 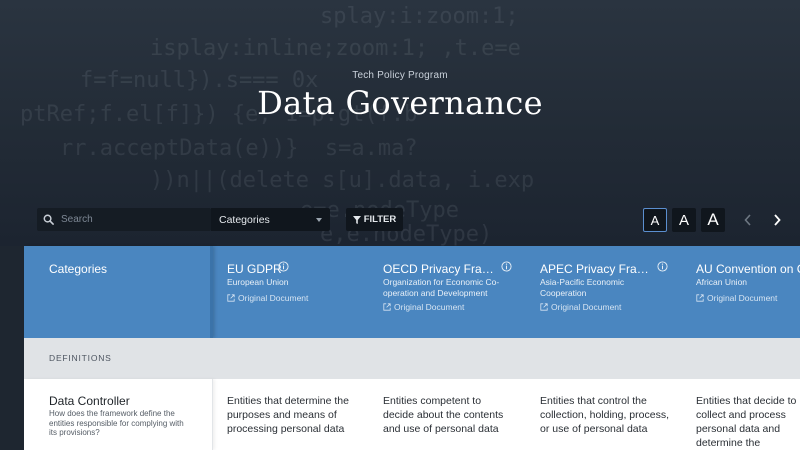 What do you see at coordinates (748, 269) in the screenshot?
I see `column-title: AU Convention on Cyber Security` at bounding box center [748, 269].